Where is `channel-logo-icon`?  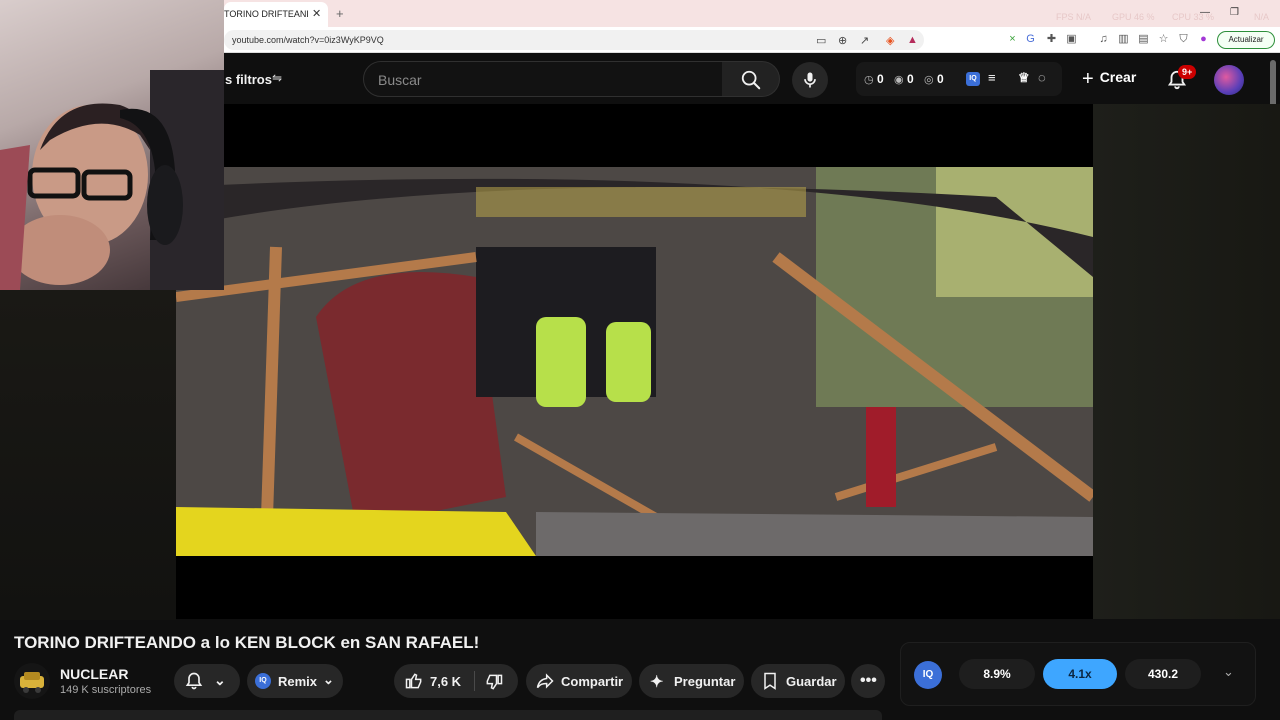 channel-logo-icon is located at coordinates (32, 682).